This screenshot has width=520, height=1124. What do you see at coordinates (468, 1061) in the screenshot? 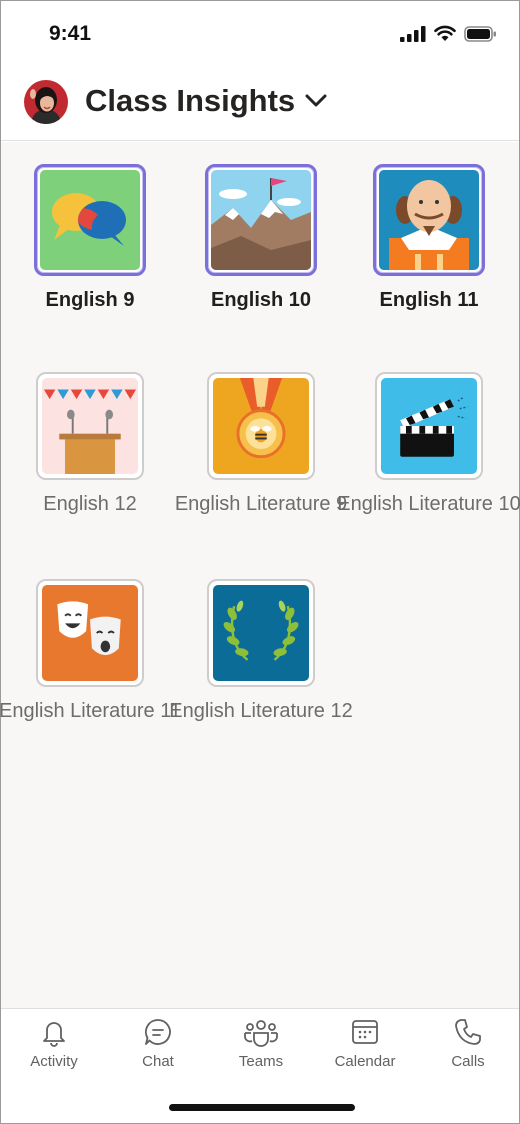
I see `tab-label: Calls` at bounding box center [468, 1061].